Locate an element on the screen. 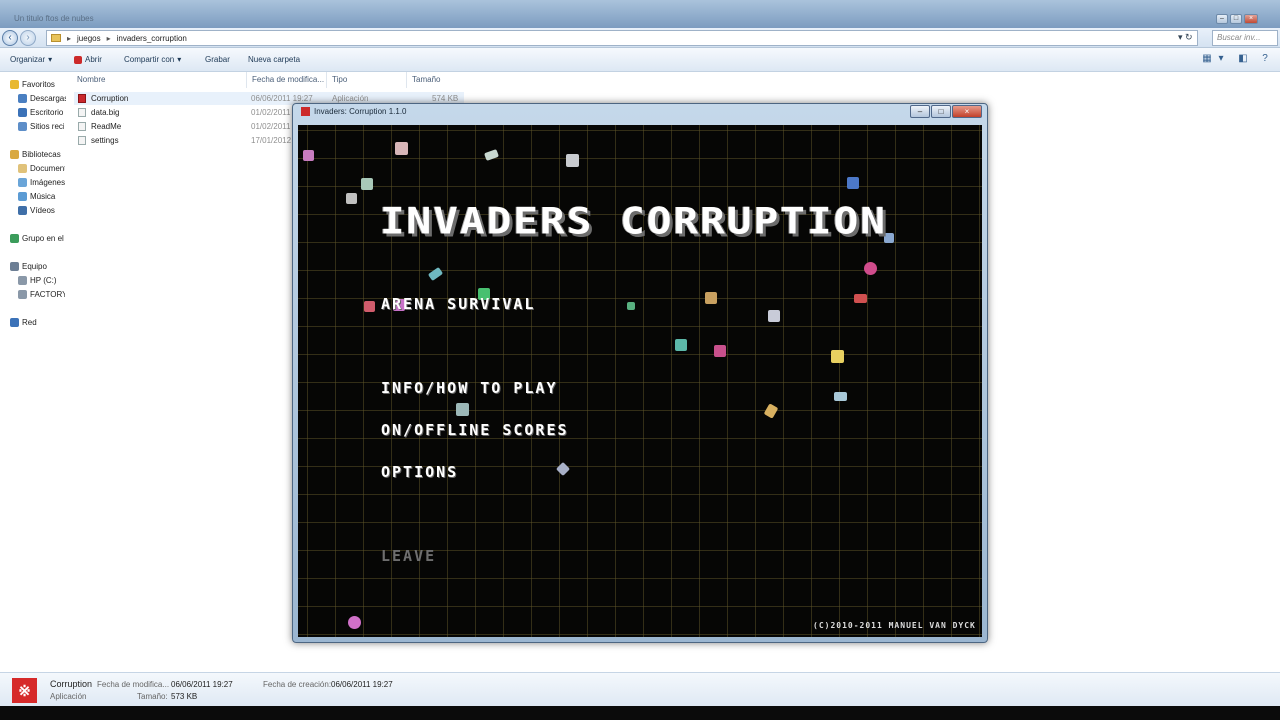 The width and height of the screenshot is (1280, 720). sidebar-item-grupo: Grupo en el hogar is located at coordinates (38, 238).